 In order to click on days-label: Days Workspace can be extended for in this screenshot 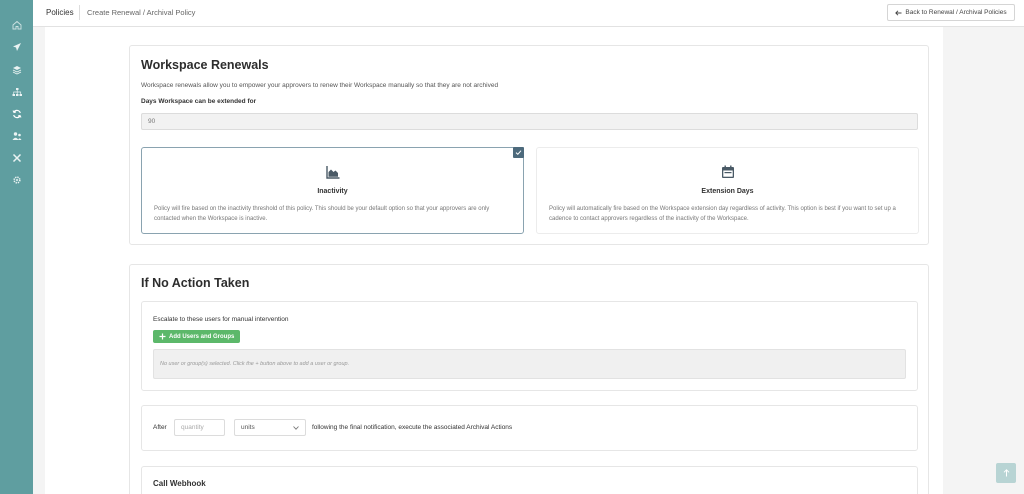, I will do `click(199, 101)`.